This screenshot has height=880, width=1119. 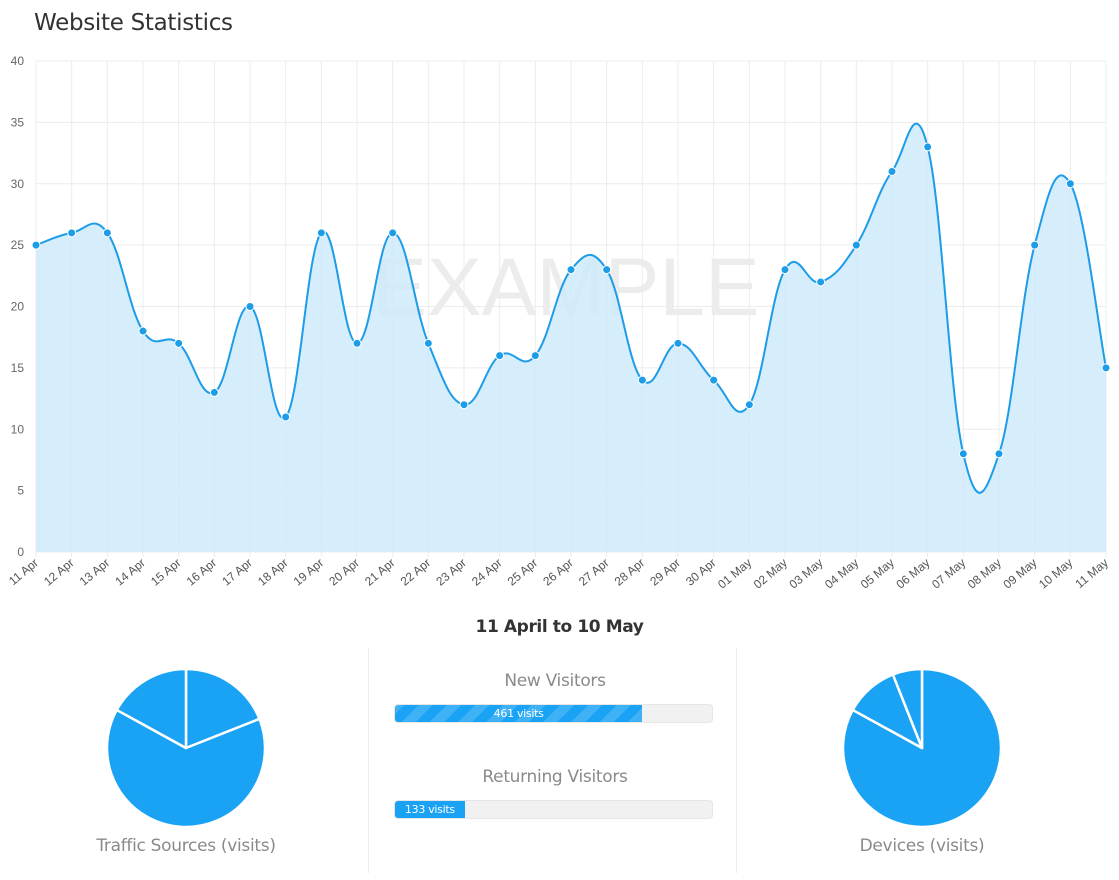 I want to click on y-tick-label: 10, so click(x=18, y=429).